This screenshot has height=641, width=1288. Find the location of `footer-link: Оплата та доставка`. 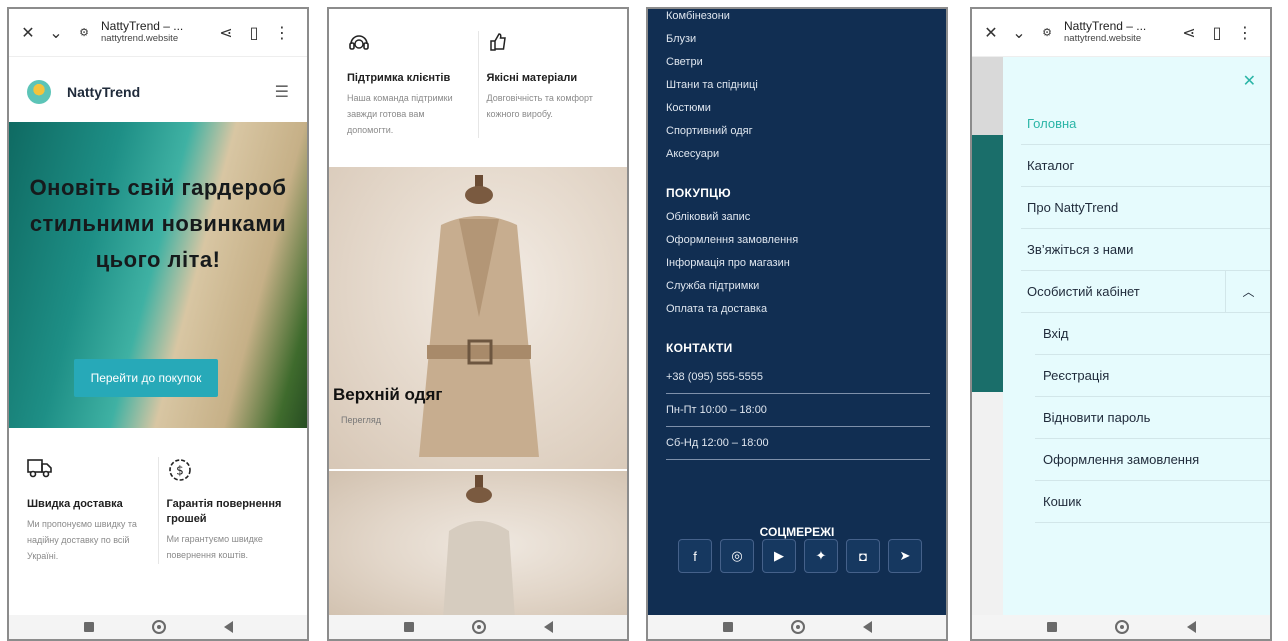

footer-link: Оплата та доставка is located at coordinates (806, 309).